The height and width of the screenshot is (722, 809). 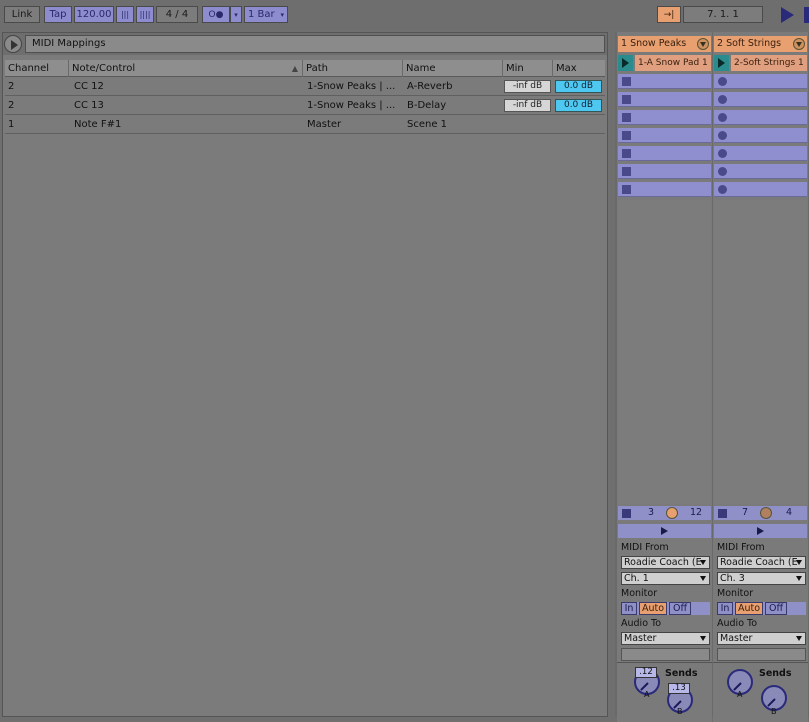 I want to click on cell-control: Note F#1, so click(x=98, y=124).